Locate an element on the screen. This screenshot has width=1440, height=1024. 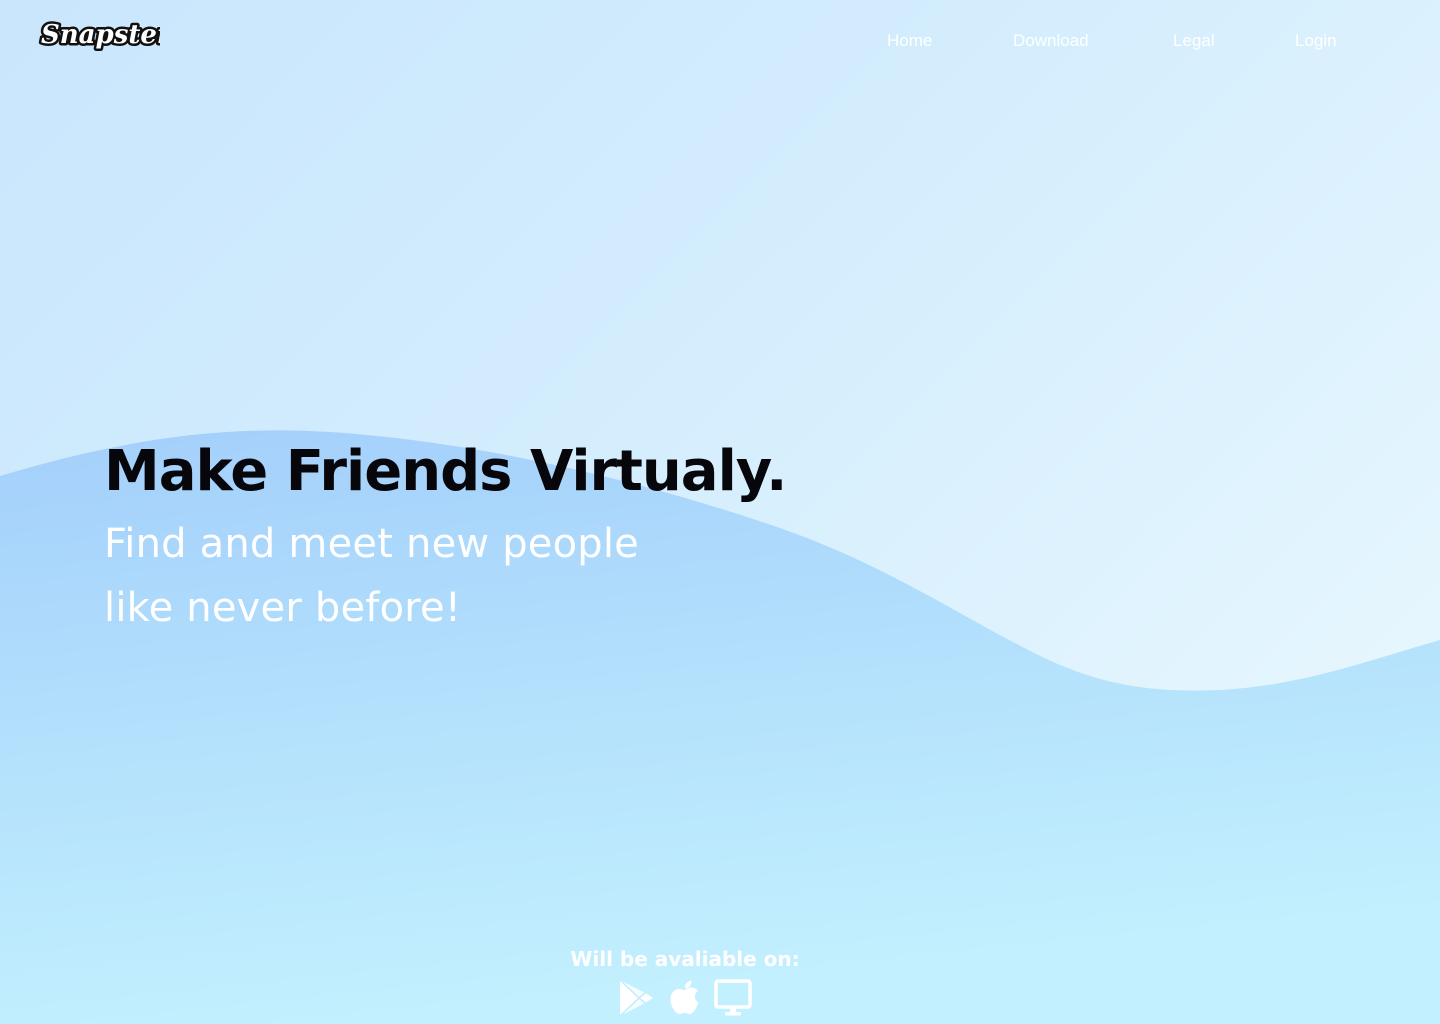
nav-download-link: Download is located at coordinates (1051, 41).